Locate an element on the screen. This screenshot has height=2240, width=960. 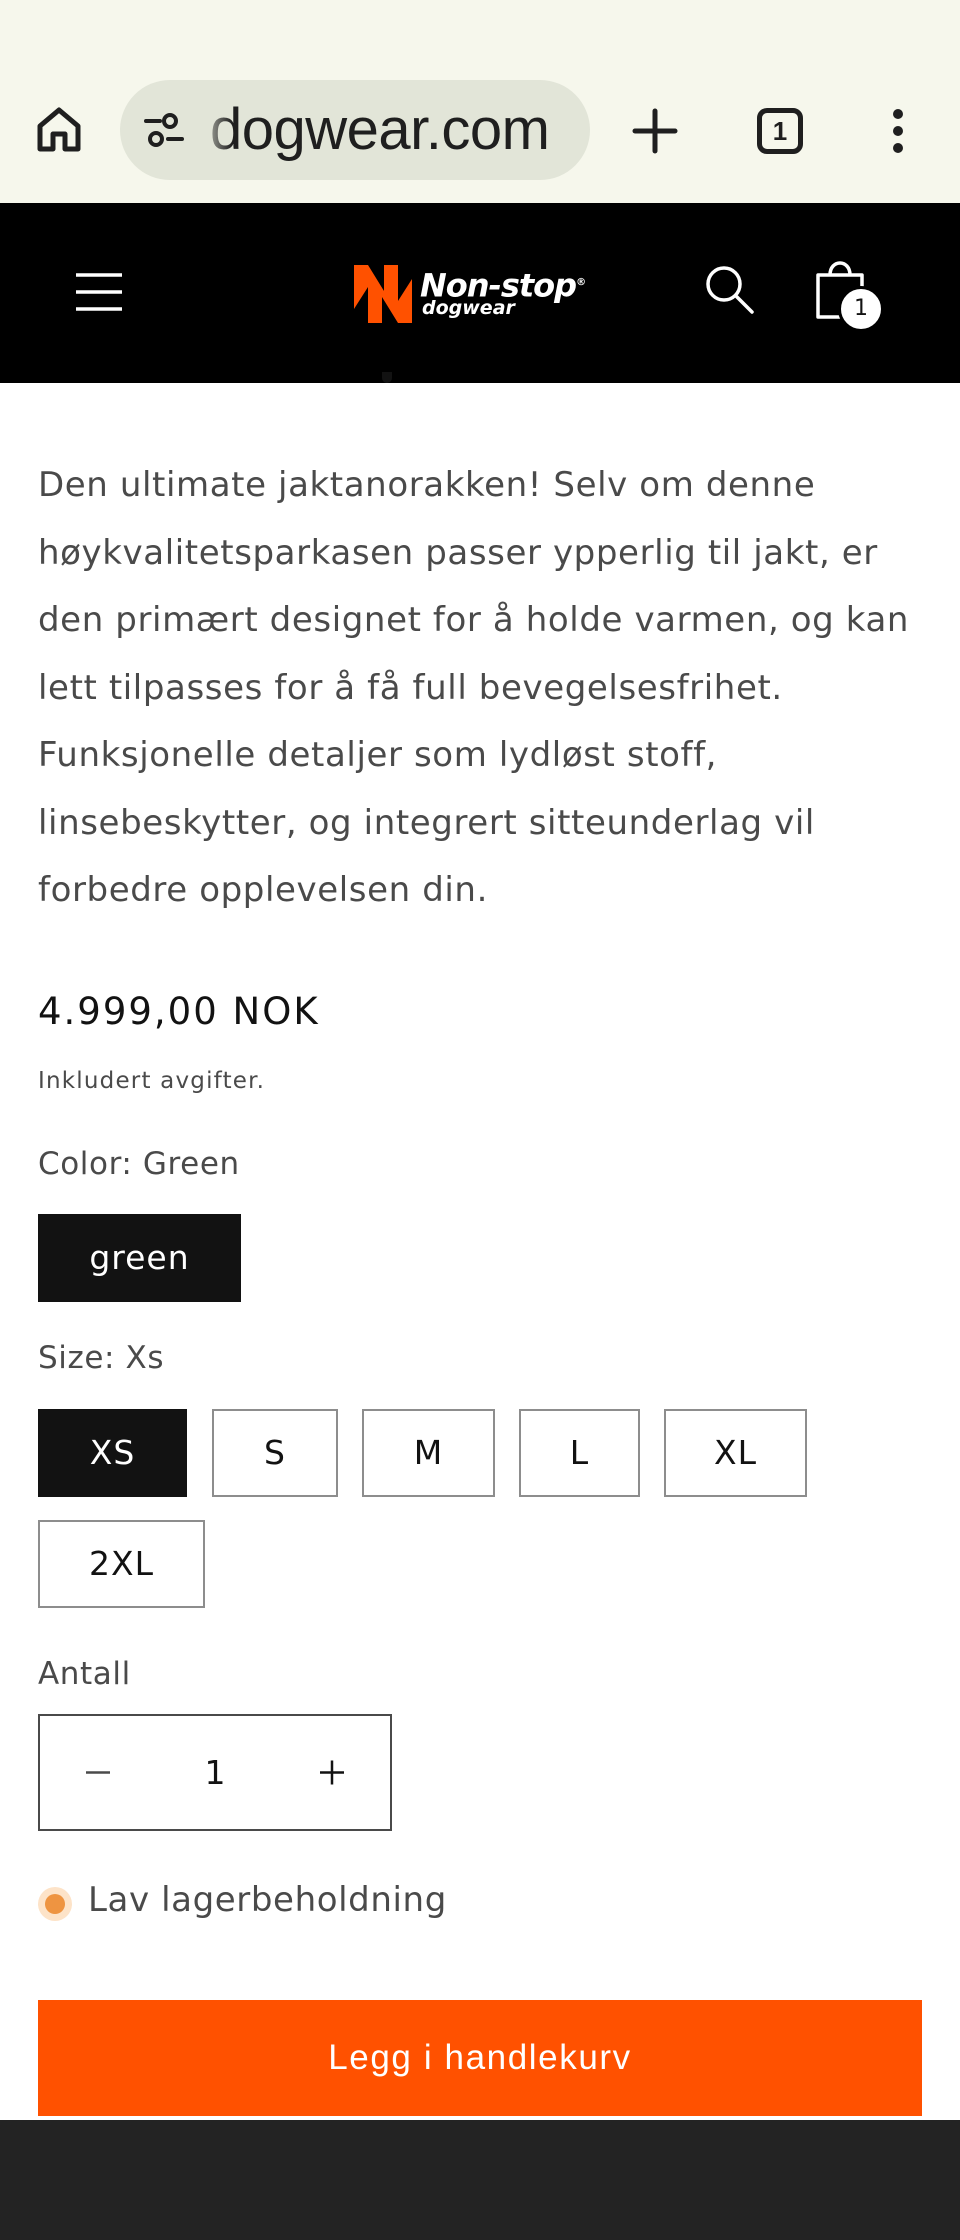
sticky-footer-bar is located at coordinates (480, 2180).